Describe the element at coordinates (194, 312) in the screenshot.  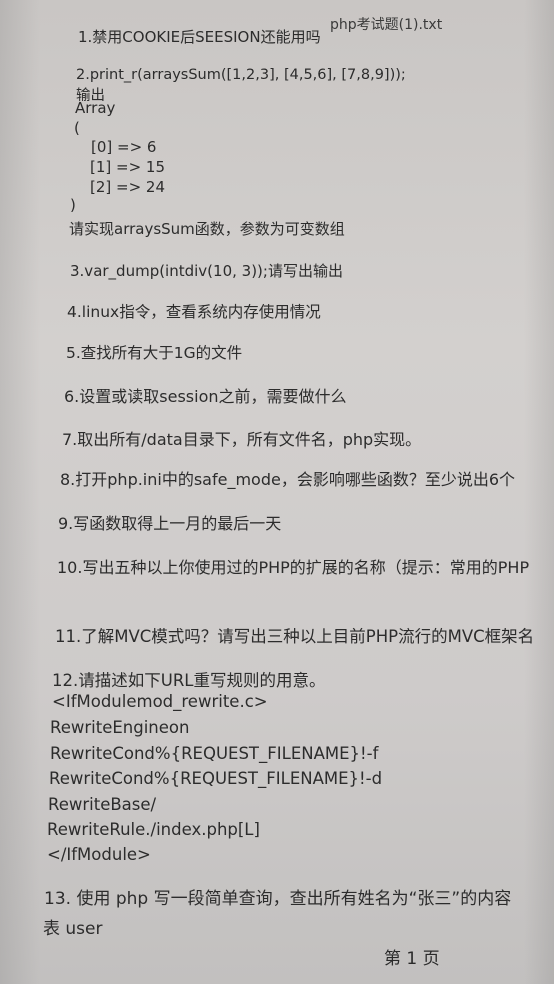
I see `question-4: 4.linux指令，查看系统内存使用情况` at that location.